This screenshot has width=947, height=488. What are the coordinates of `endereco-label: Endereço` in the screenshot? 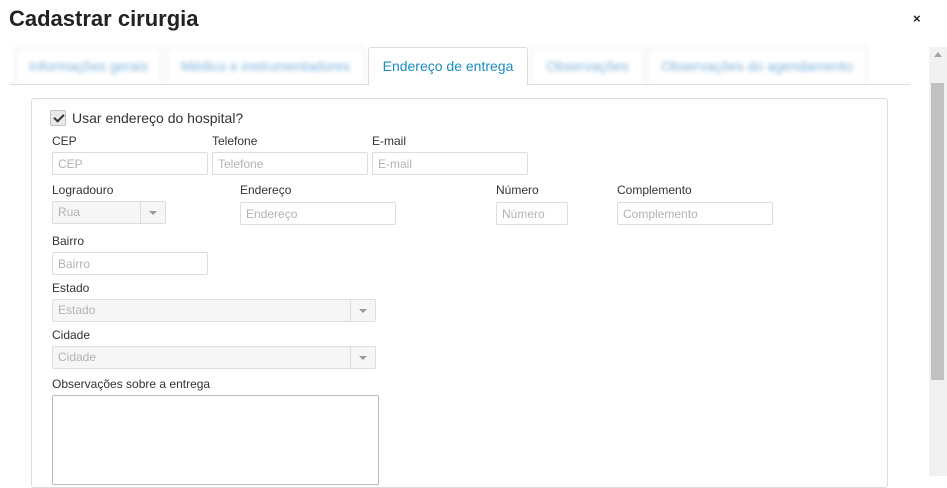 It's located at (266, 190).